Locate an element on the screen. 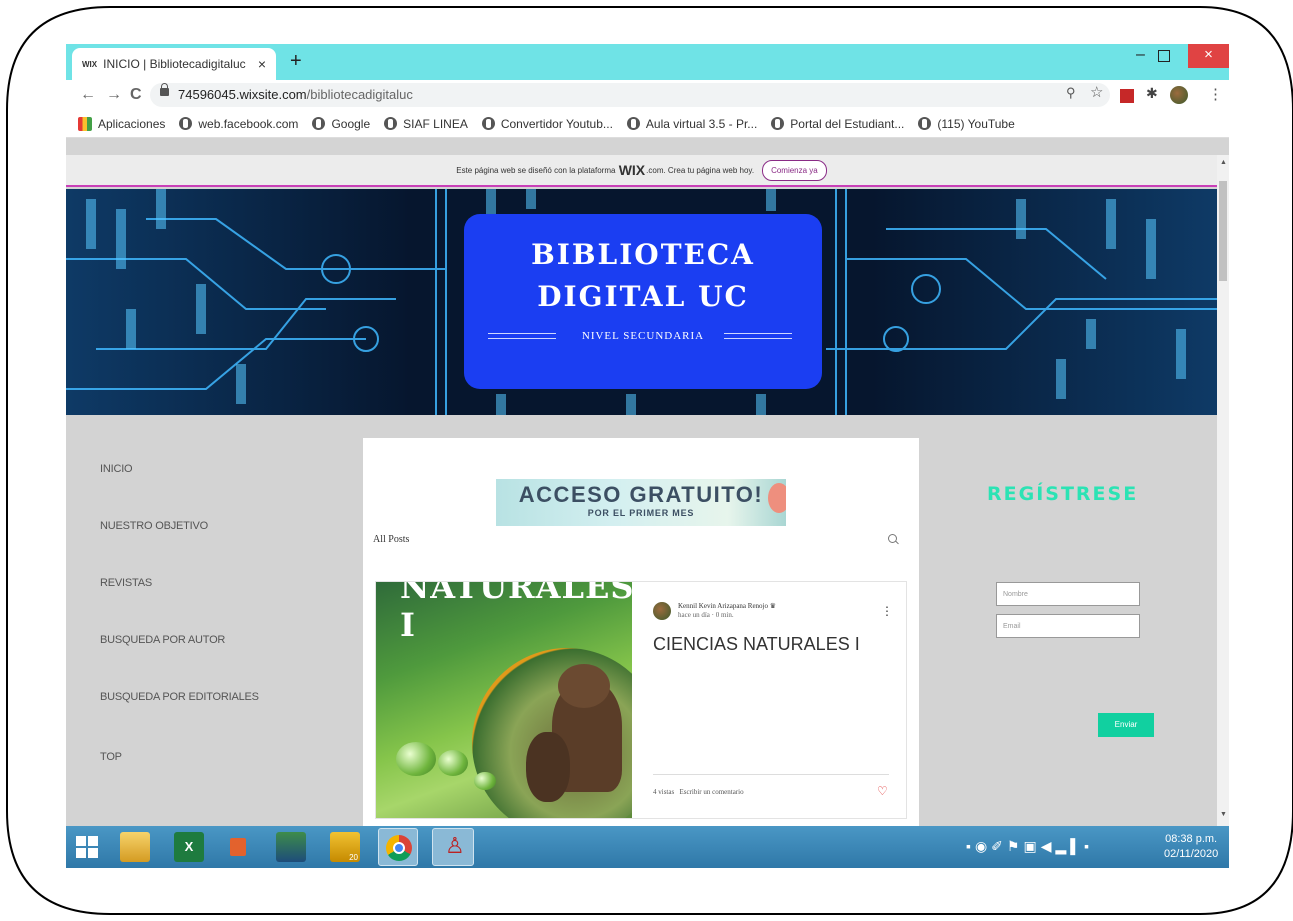 The image size is (1293, 921). scroll-thumb is located at coordinates (1223, 231).